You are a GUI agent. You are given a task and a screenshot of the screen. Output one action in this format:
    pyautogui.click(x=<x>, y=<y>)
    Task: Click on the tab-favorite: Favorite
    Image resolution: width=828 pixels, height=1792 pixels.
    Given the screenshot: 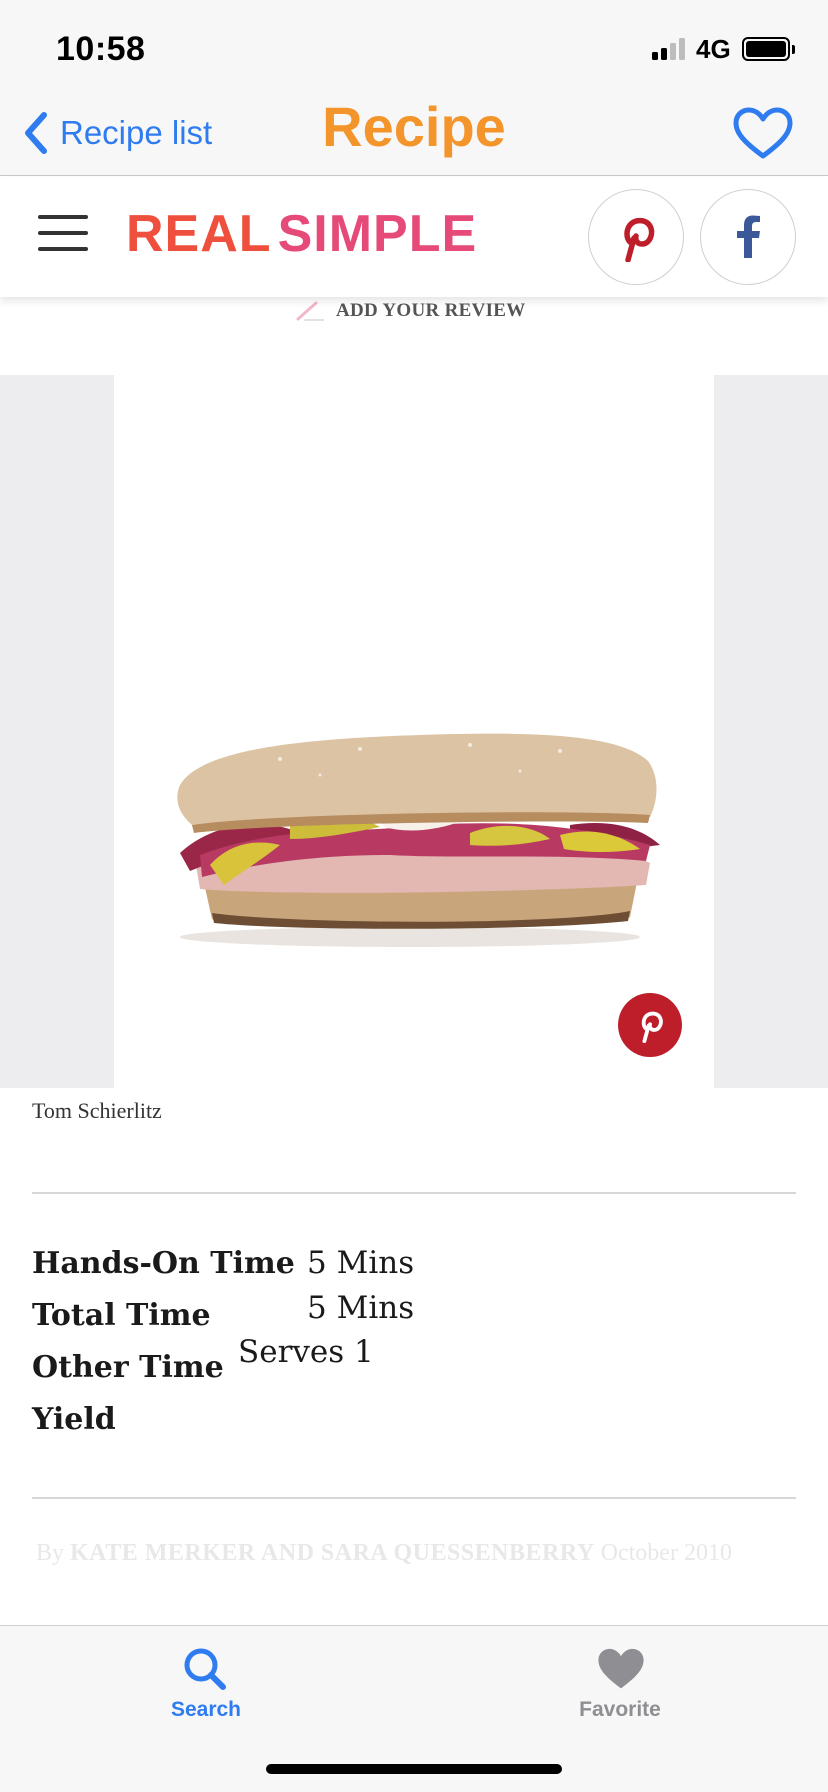 What is the action you would take?
    pyautogui.click(x=620, y=1685)
    